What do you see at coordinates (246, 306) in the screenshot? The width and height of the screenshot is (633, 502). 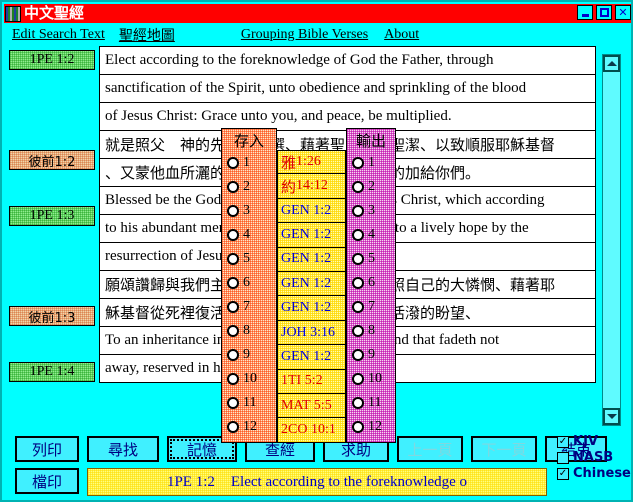 I see `grouping-input-option-label: 7` at bounding box center [246, 306].